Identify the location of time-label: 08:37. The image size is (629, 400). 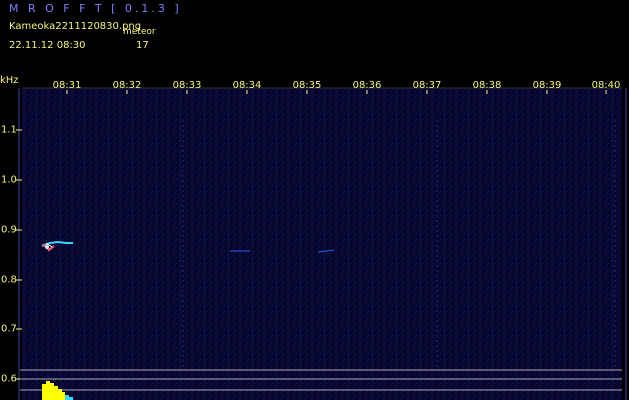
(427, 85).